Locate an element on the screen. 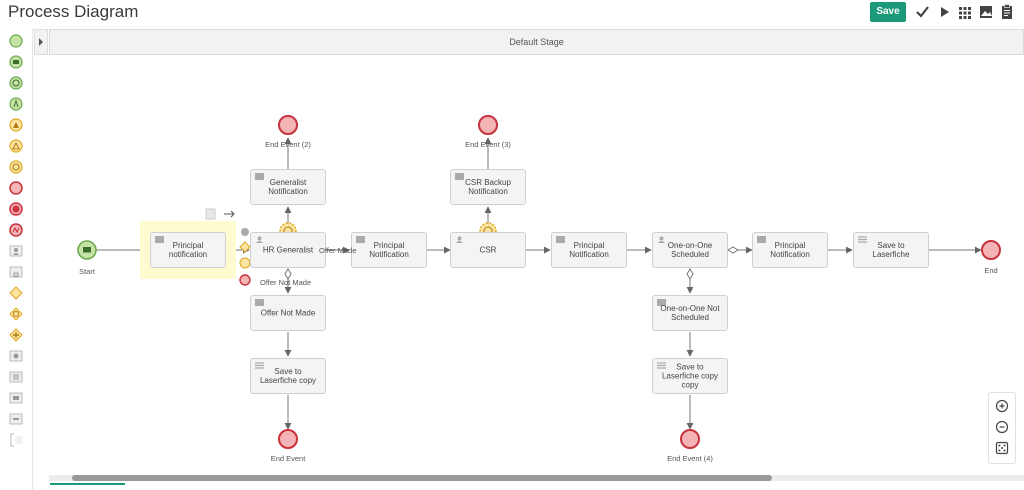 Image resolution: width=1024 pixels, height=490 pixels. end-event is located at coordinates (288, 439).